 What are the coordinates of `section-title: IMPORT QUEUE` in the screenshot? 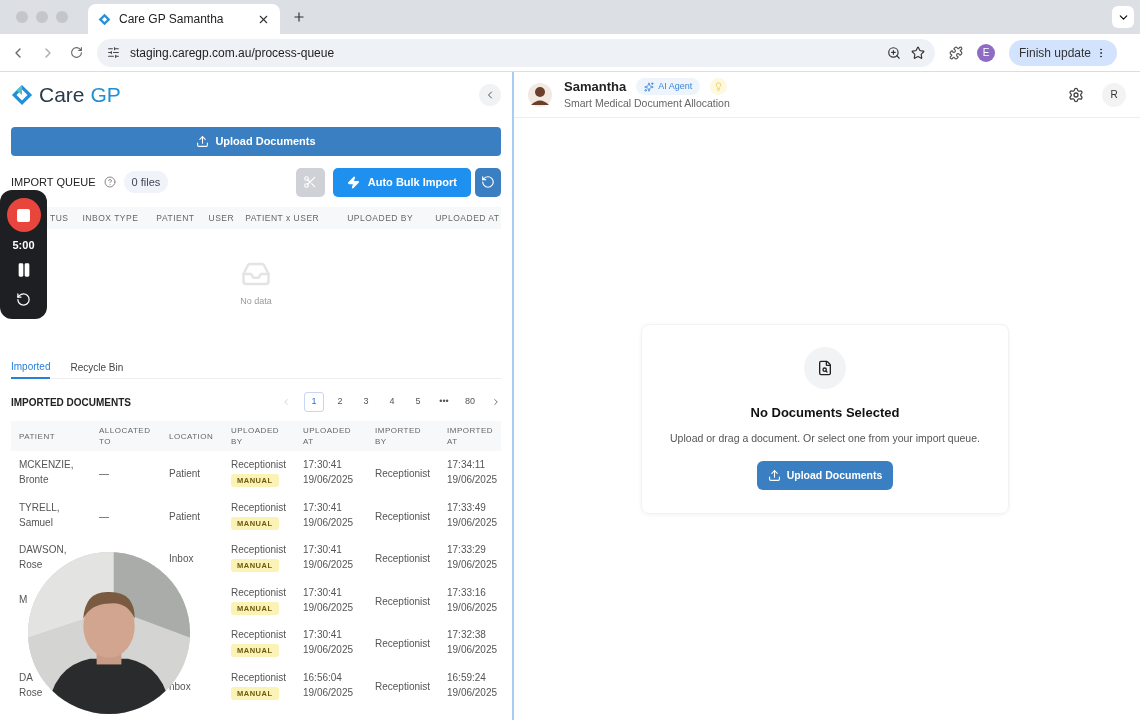 It's located at (53, 182).